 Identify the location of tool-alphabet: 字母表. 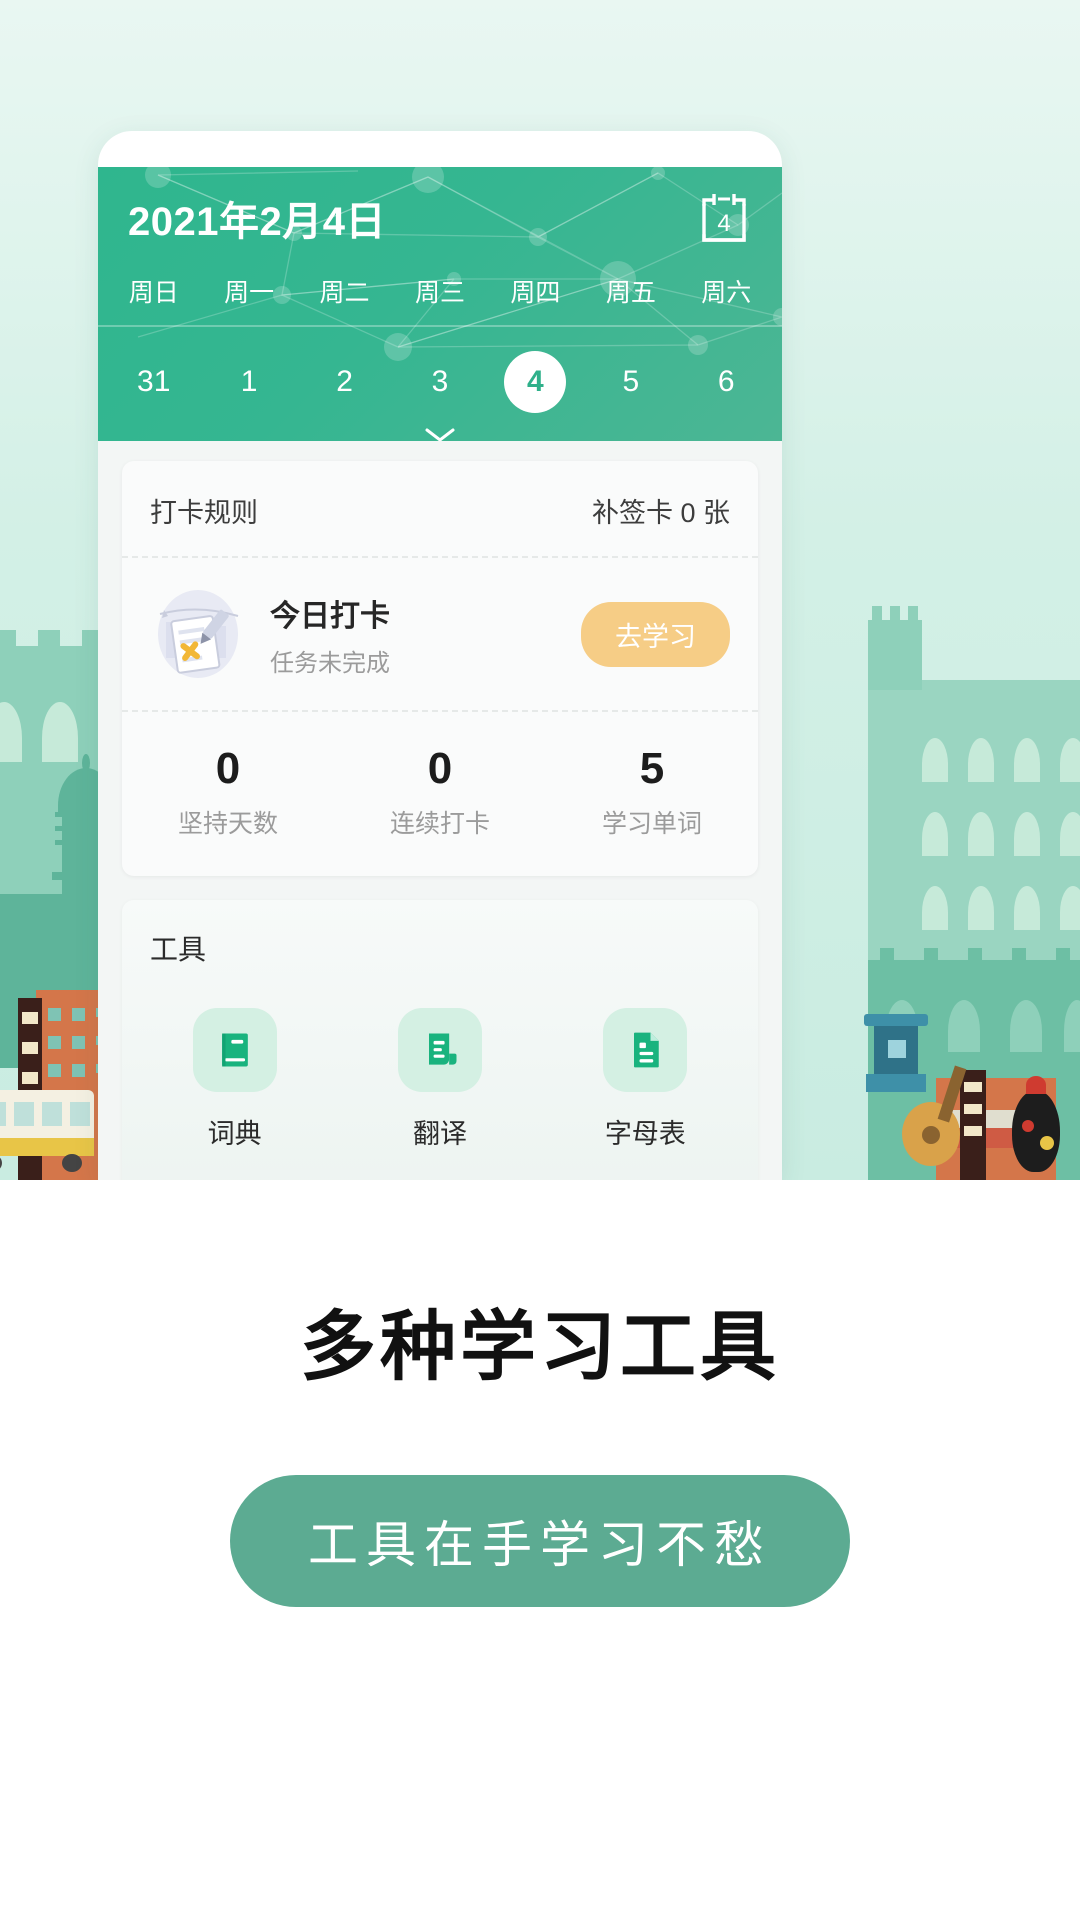
(645, 1079).